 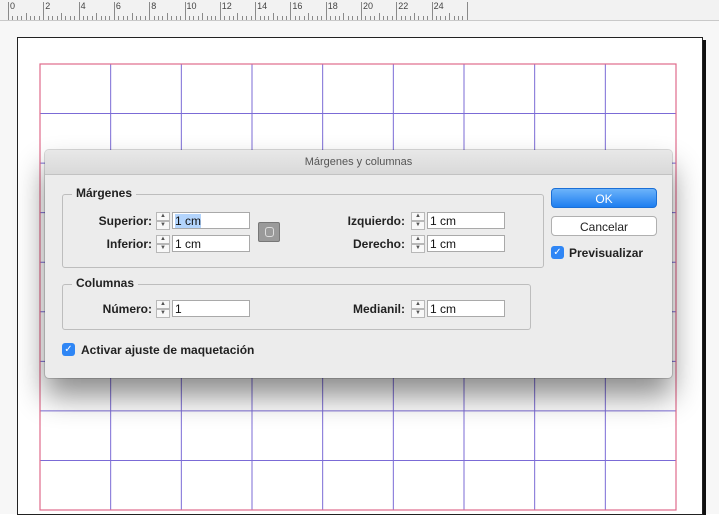 What do you see at coordinates (154, 6) in the screenshot?
I see `ruler-label: 8` at bounding box center [154, 6].